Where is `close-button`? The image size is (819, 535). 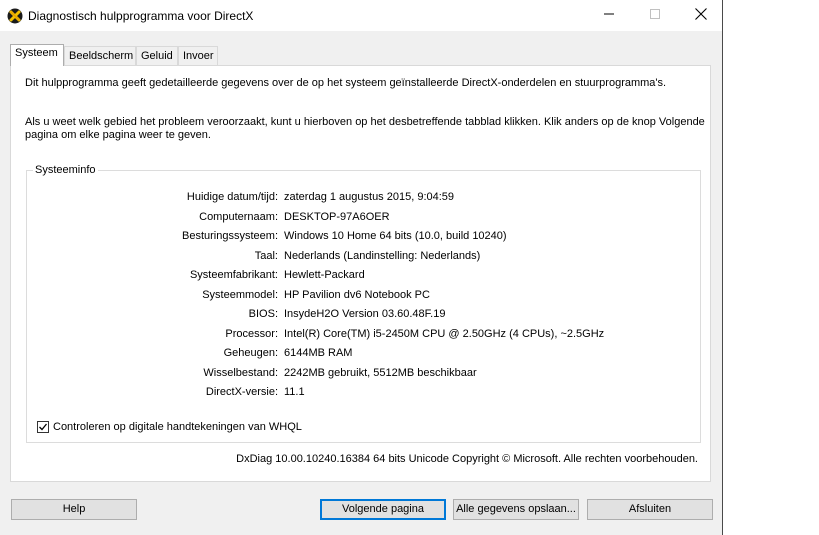 close-button is located at coordinates (701, 15).